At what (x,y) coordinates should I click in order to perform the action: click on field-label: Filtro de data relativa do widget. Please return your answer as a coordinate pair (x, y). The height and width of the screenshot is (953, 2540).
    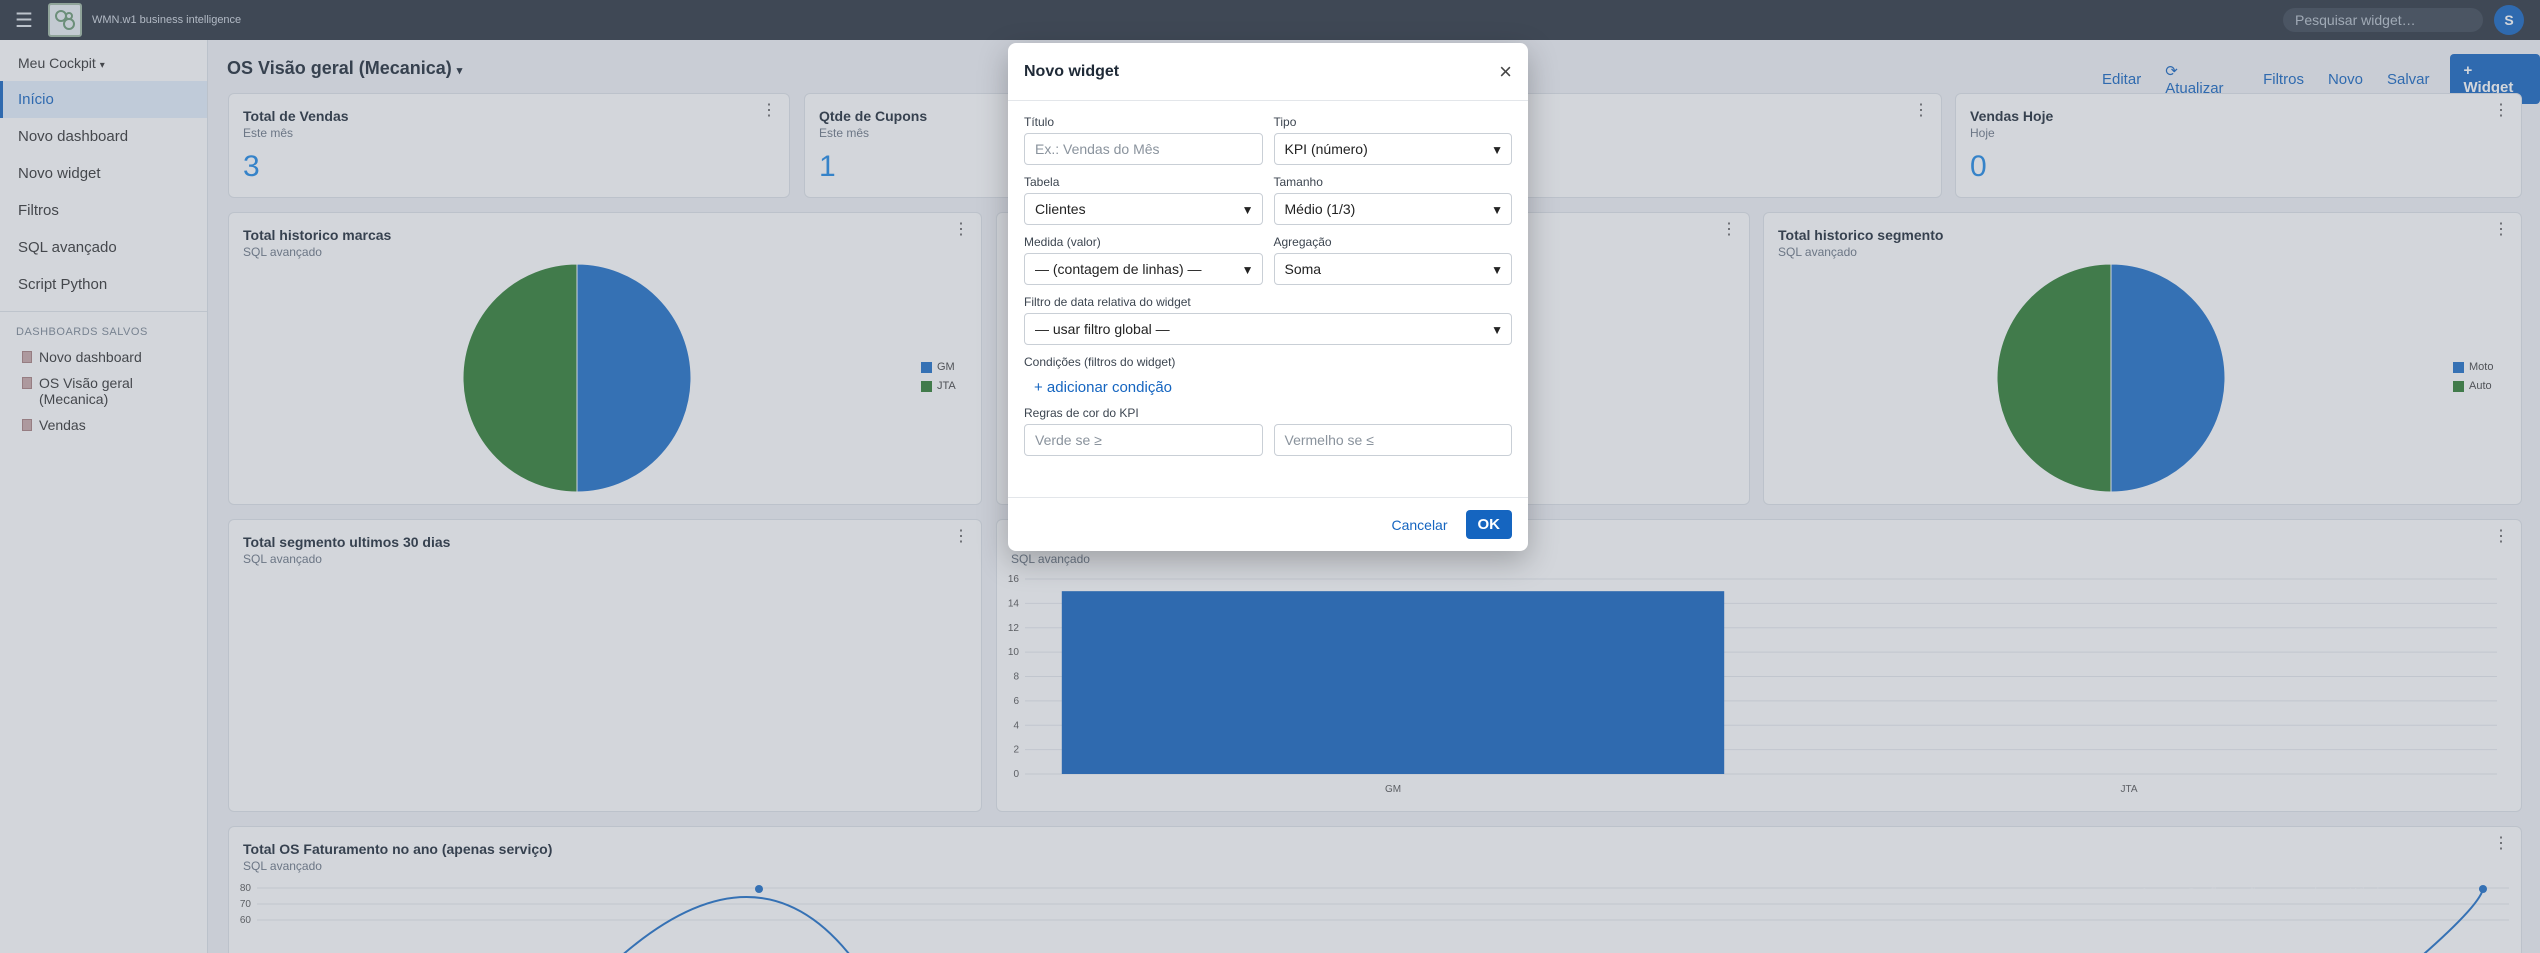
    Looking at the image, I should click on (1107, 302).